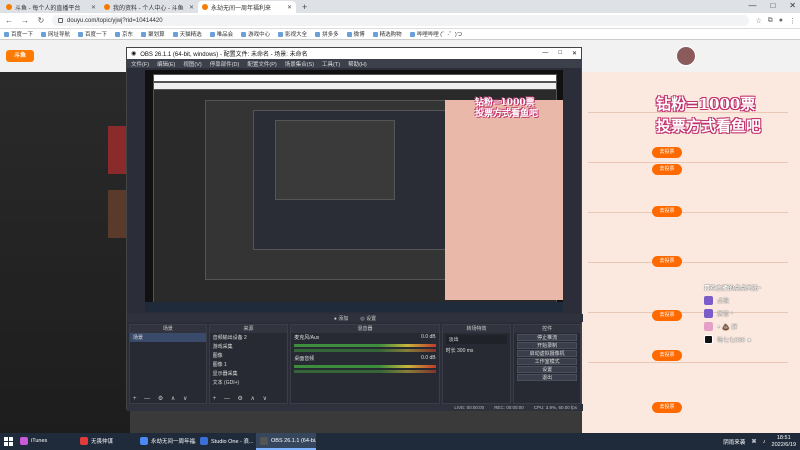 Image resolution: width=800 pixels, height=450 pixels. Describe the element at coordinates (547, 377) in the screenshot. I see `exit-button: 退出` at that location.